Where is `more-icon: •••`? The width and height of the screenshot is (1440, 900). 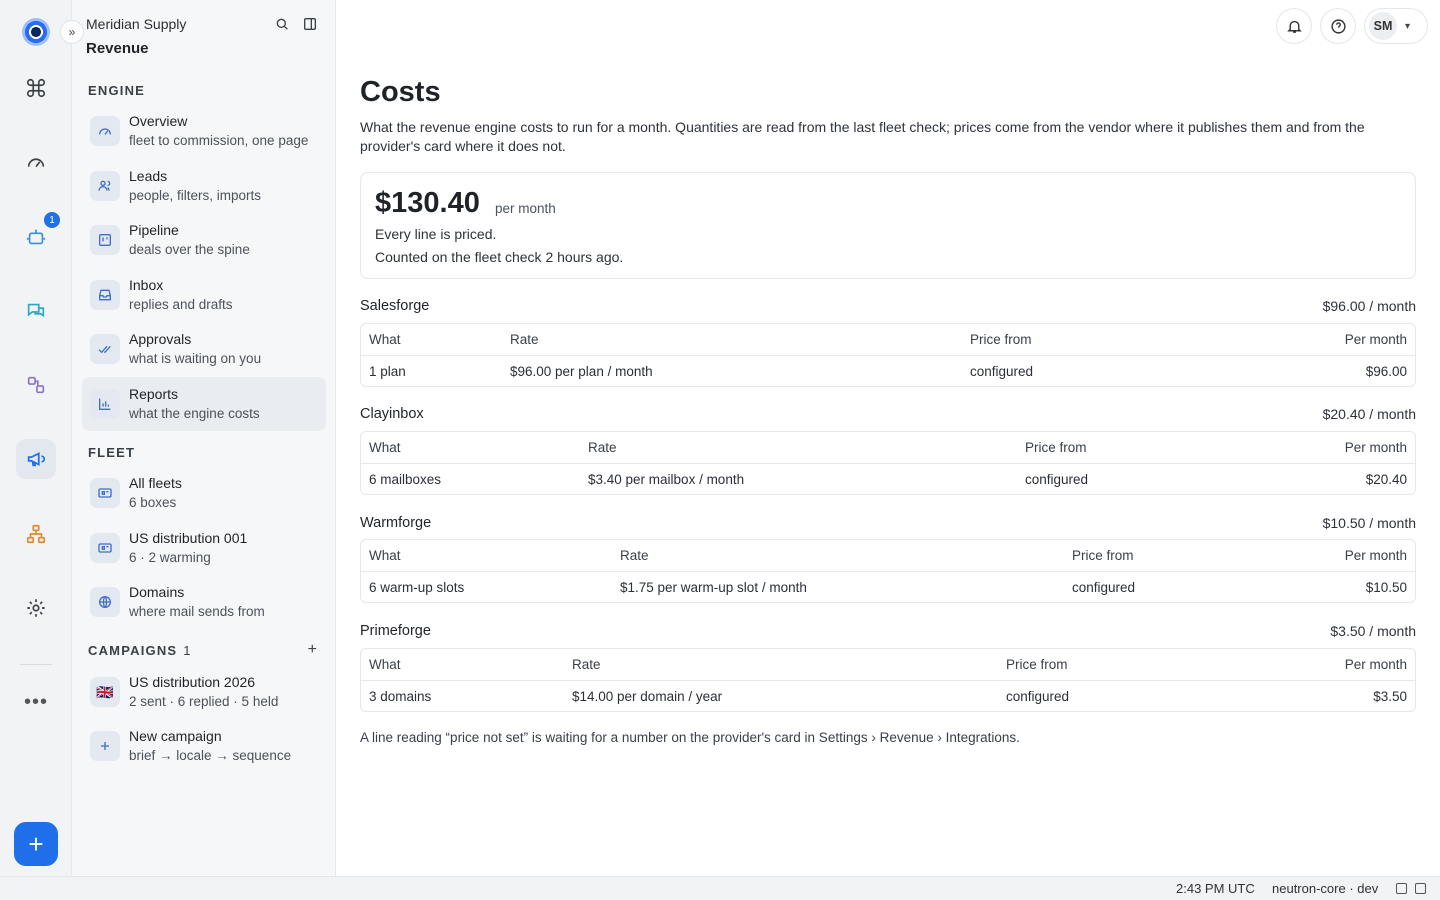
more-icon: ••• is located at coordinates (36, 702).